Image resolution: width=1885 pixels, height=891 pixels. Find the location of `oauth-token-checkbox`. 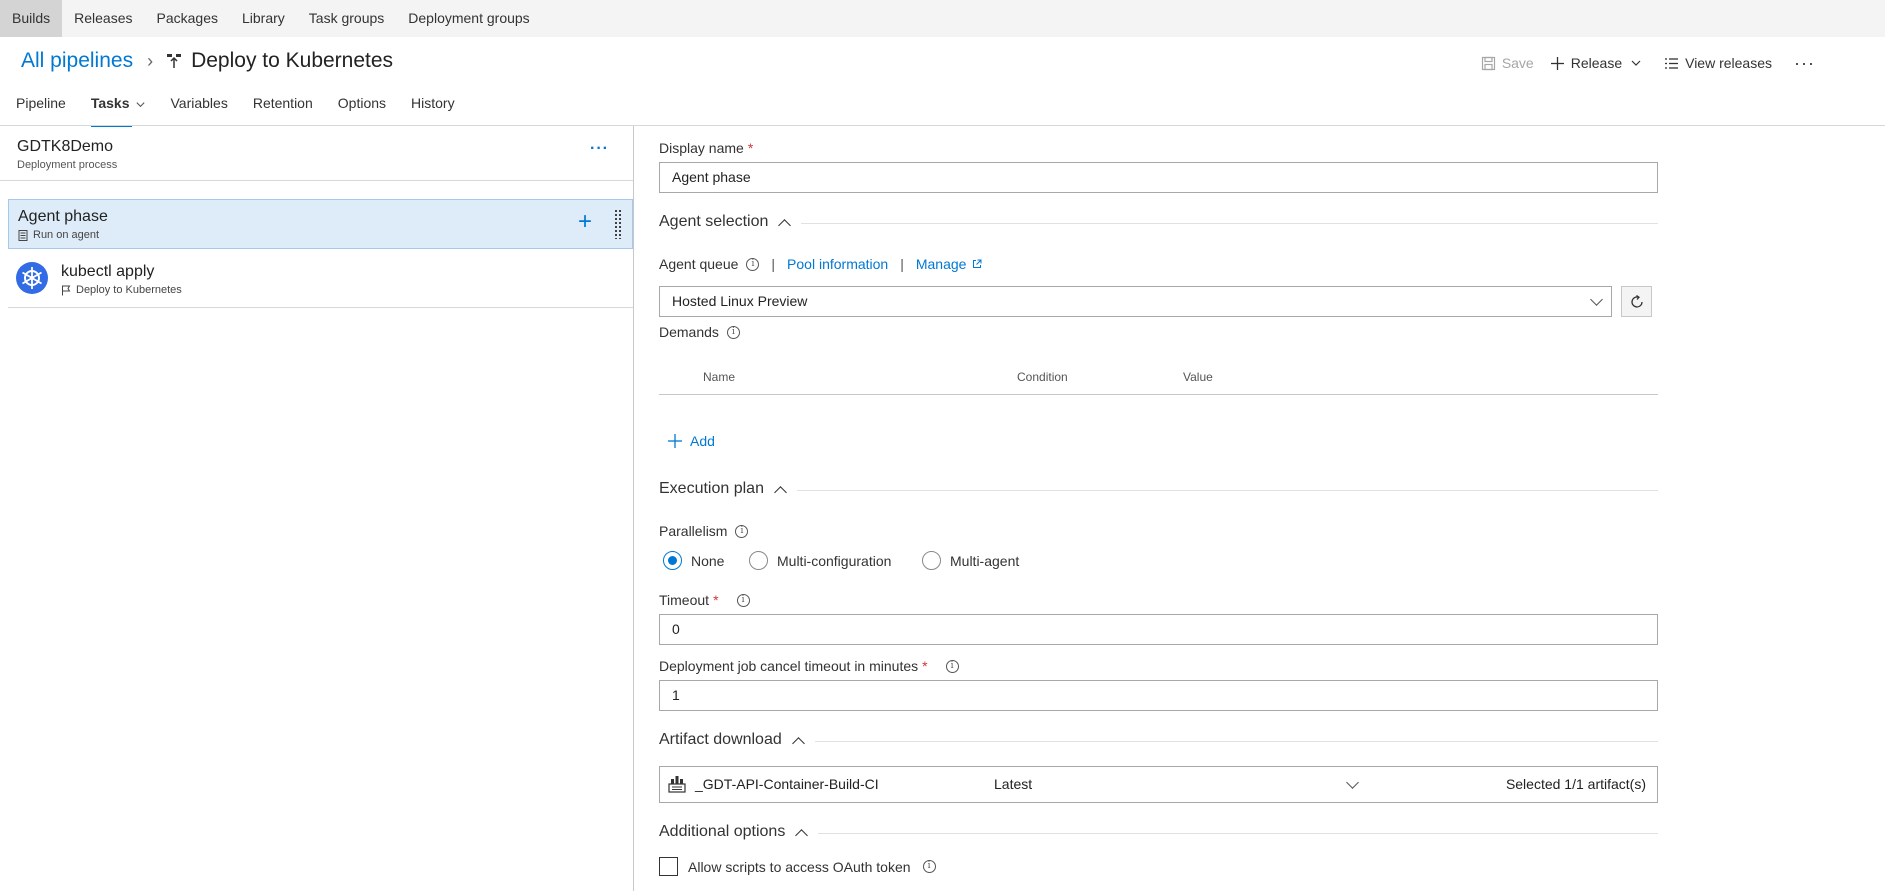

oauth-token-checkbox is located at coordinates (668, 866).